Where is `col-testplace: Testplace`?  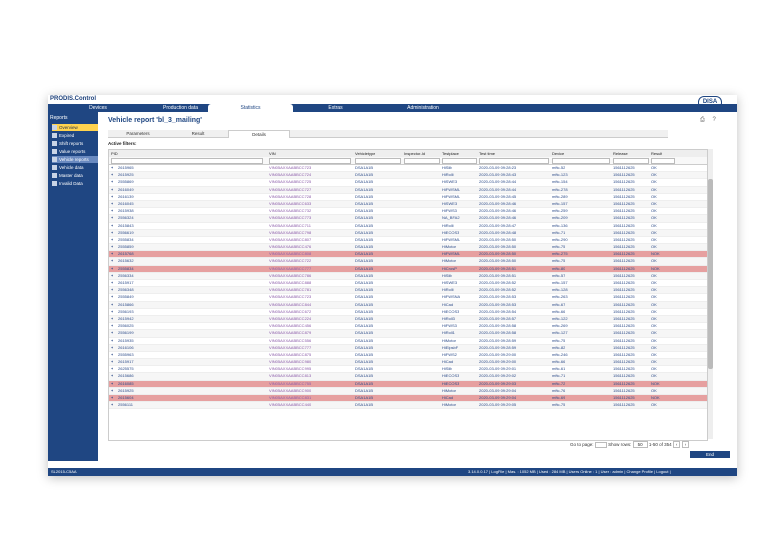 col-testplace: Testplace is located at coordinates (450, 153).